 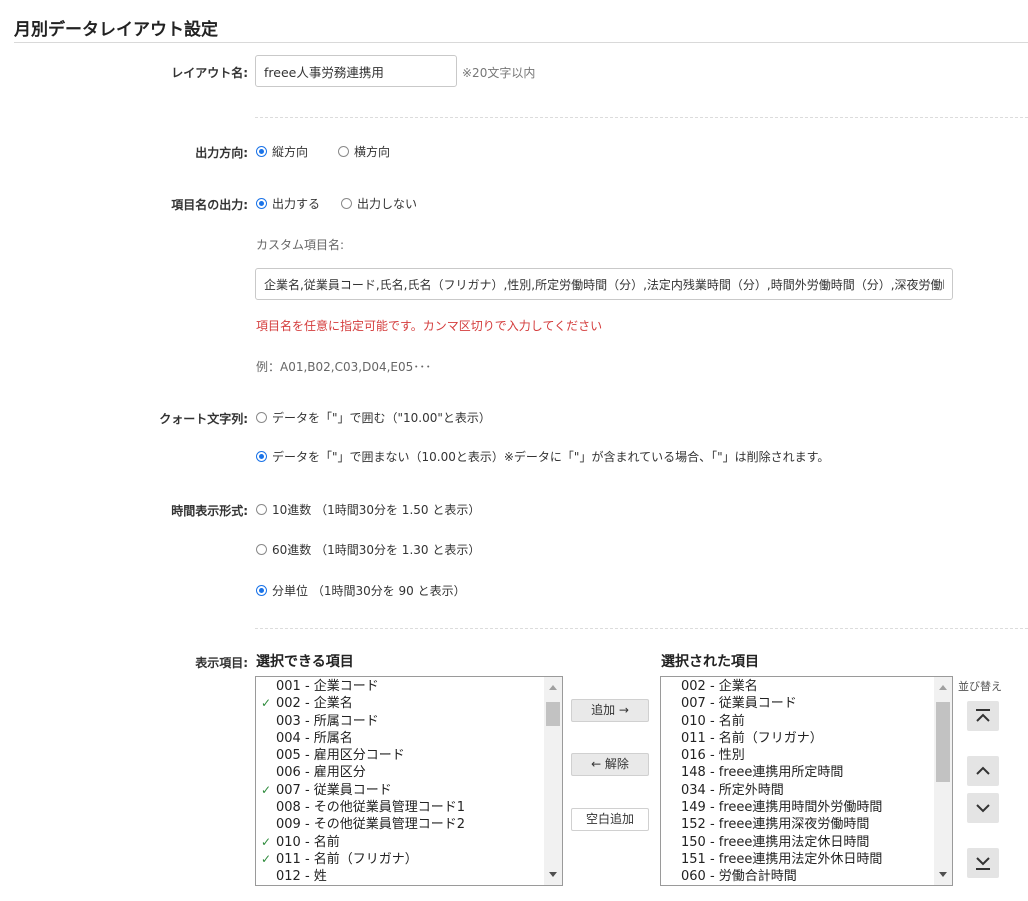 What do you see at coordinates (368, 509) in the screenshot?
I see `radio-decimal: 10進数 （1時間30分を 1.50 と表示）` at bounding box center [368, 509].